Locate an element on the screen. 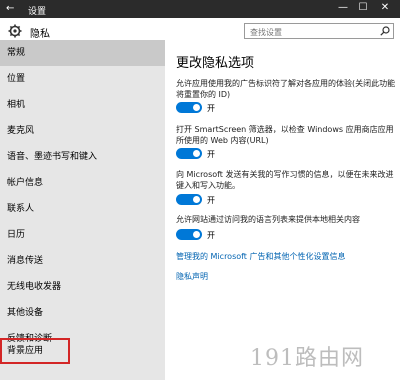 This screenshot has height=380, width=400. search-icon is located at coordinates (385, 31).